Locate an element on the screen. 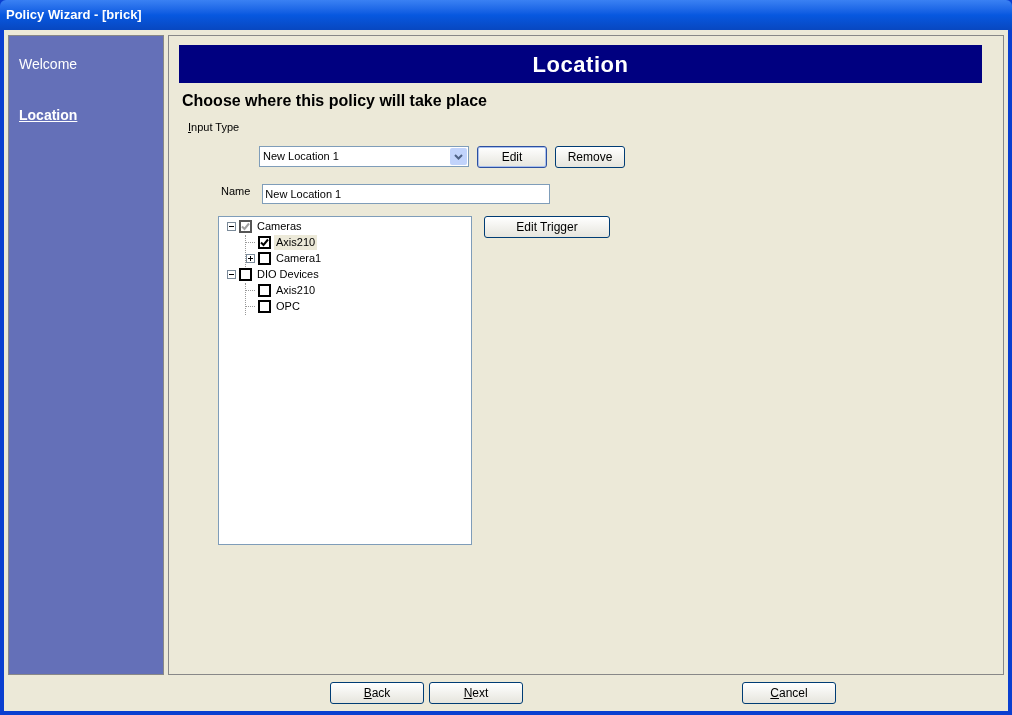 The image size is (1012, 715). page-heading: Location is located at coordinates (580, 64).